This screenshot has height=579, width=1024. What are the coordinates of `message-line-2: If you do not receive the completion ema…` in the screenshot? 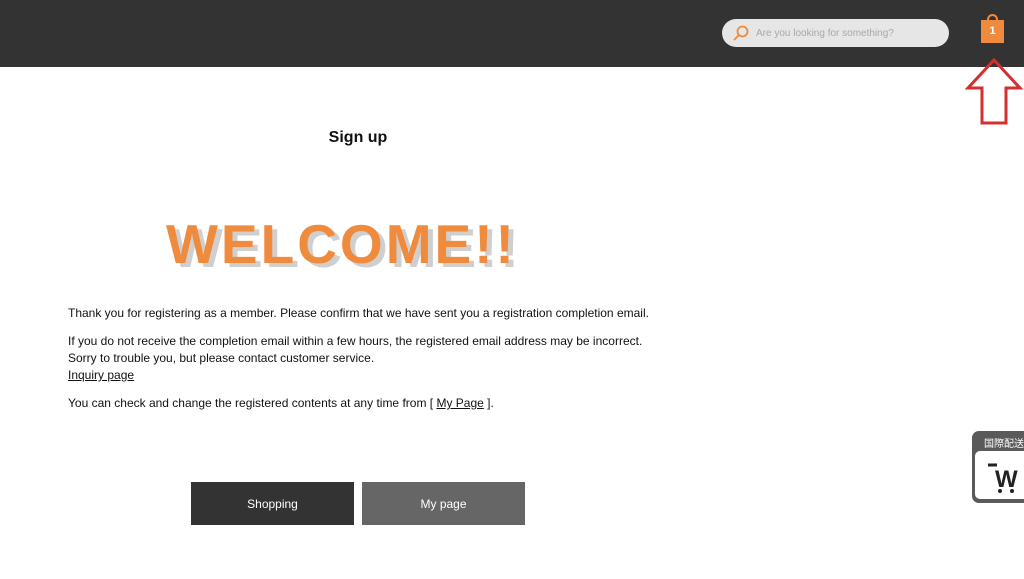 It's located at (355, 341).